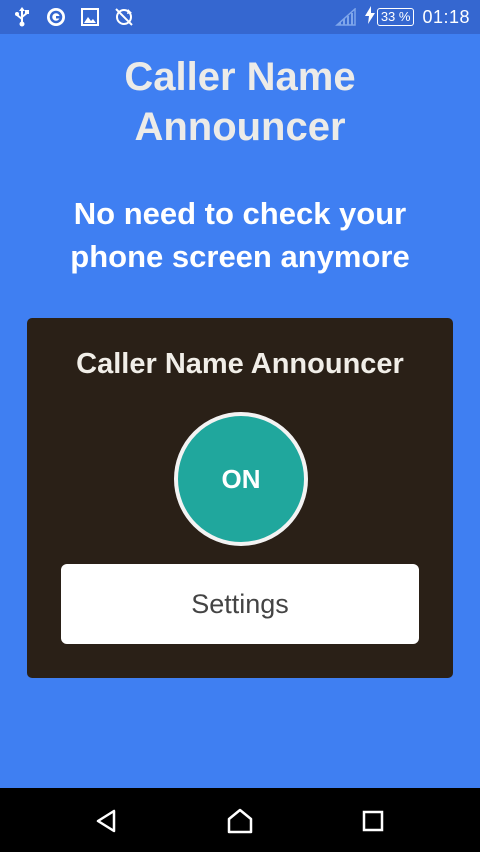 This screenshot has width=480, height=852. Describe the element at coordinates (107, 821) in the screenshot. I see `back-icon` at that location.